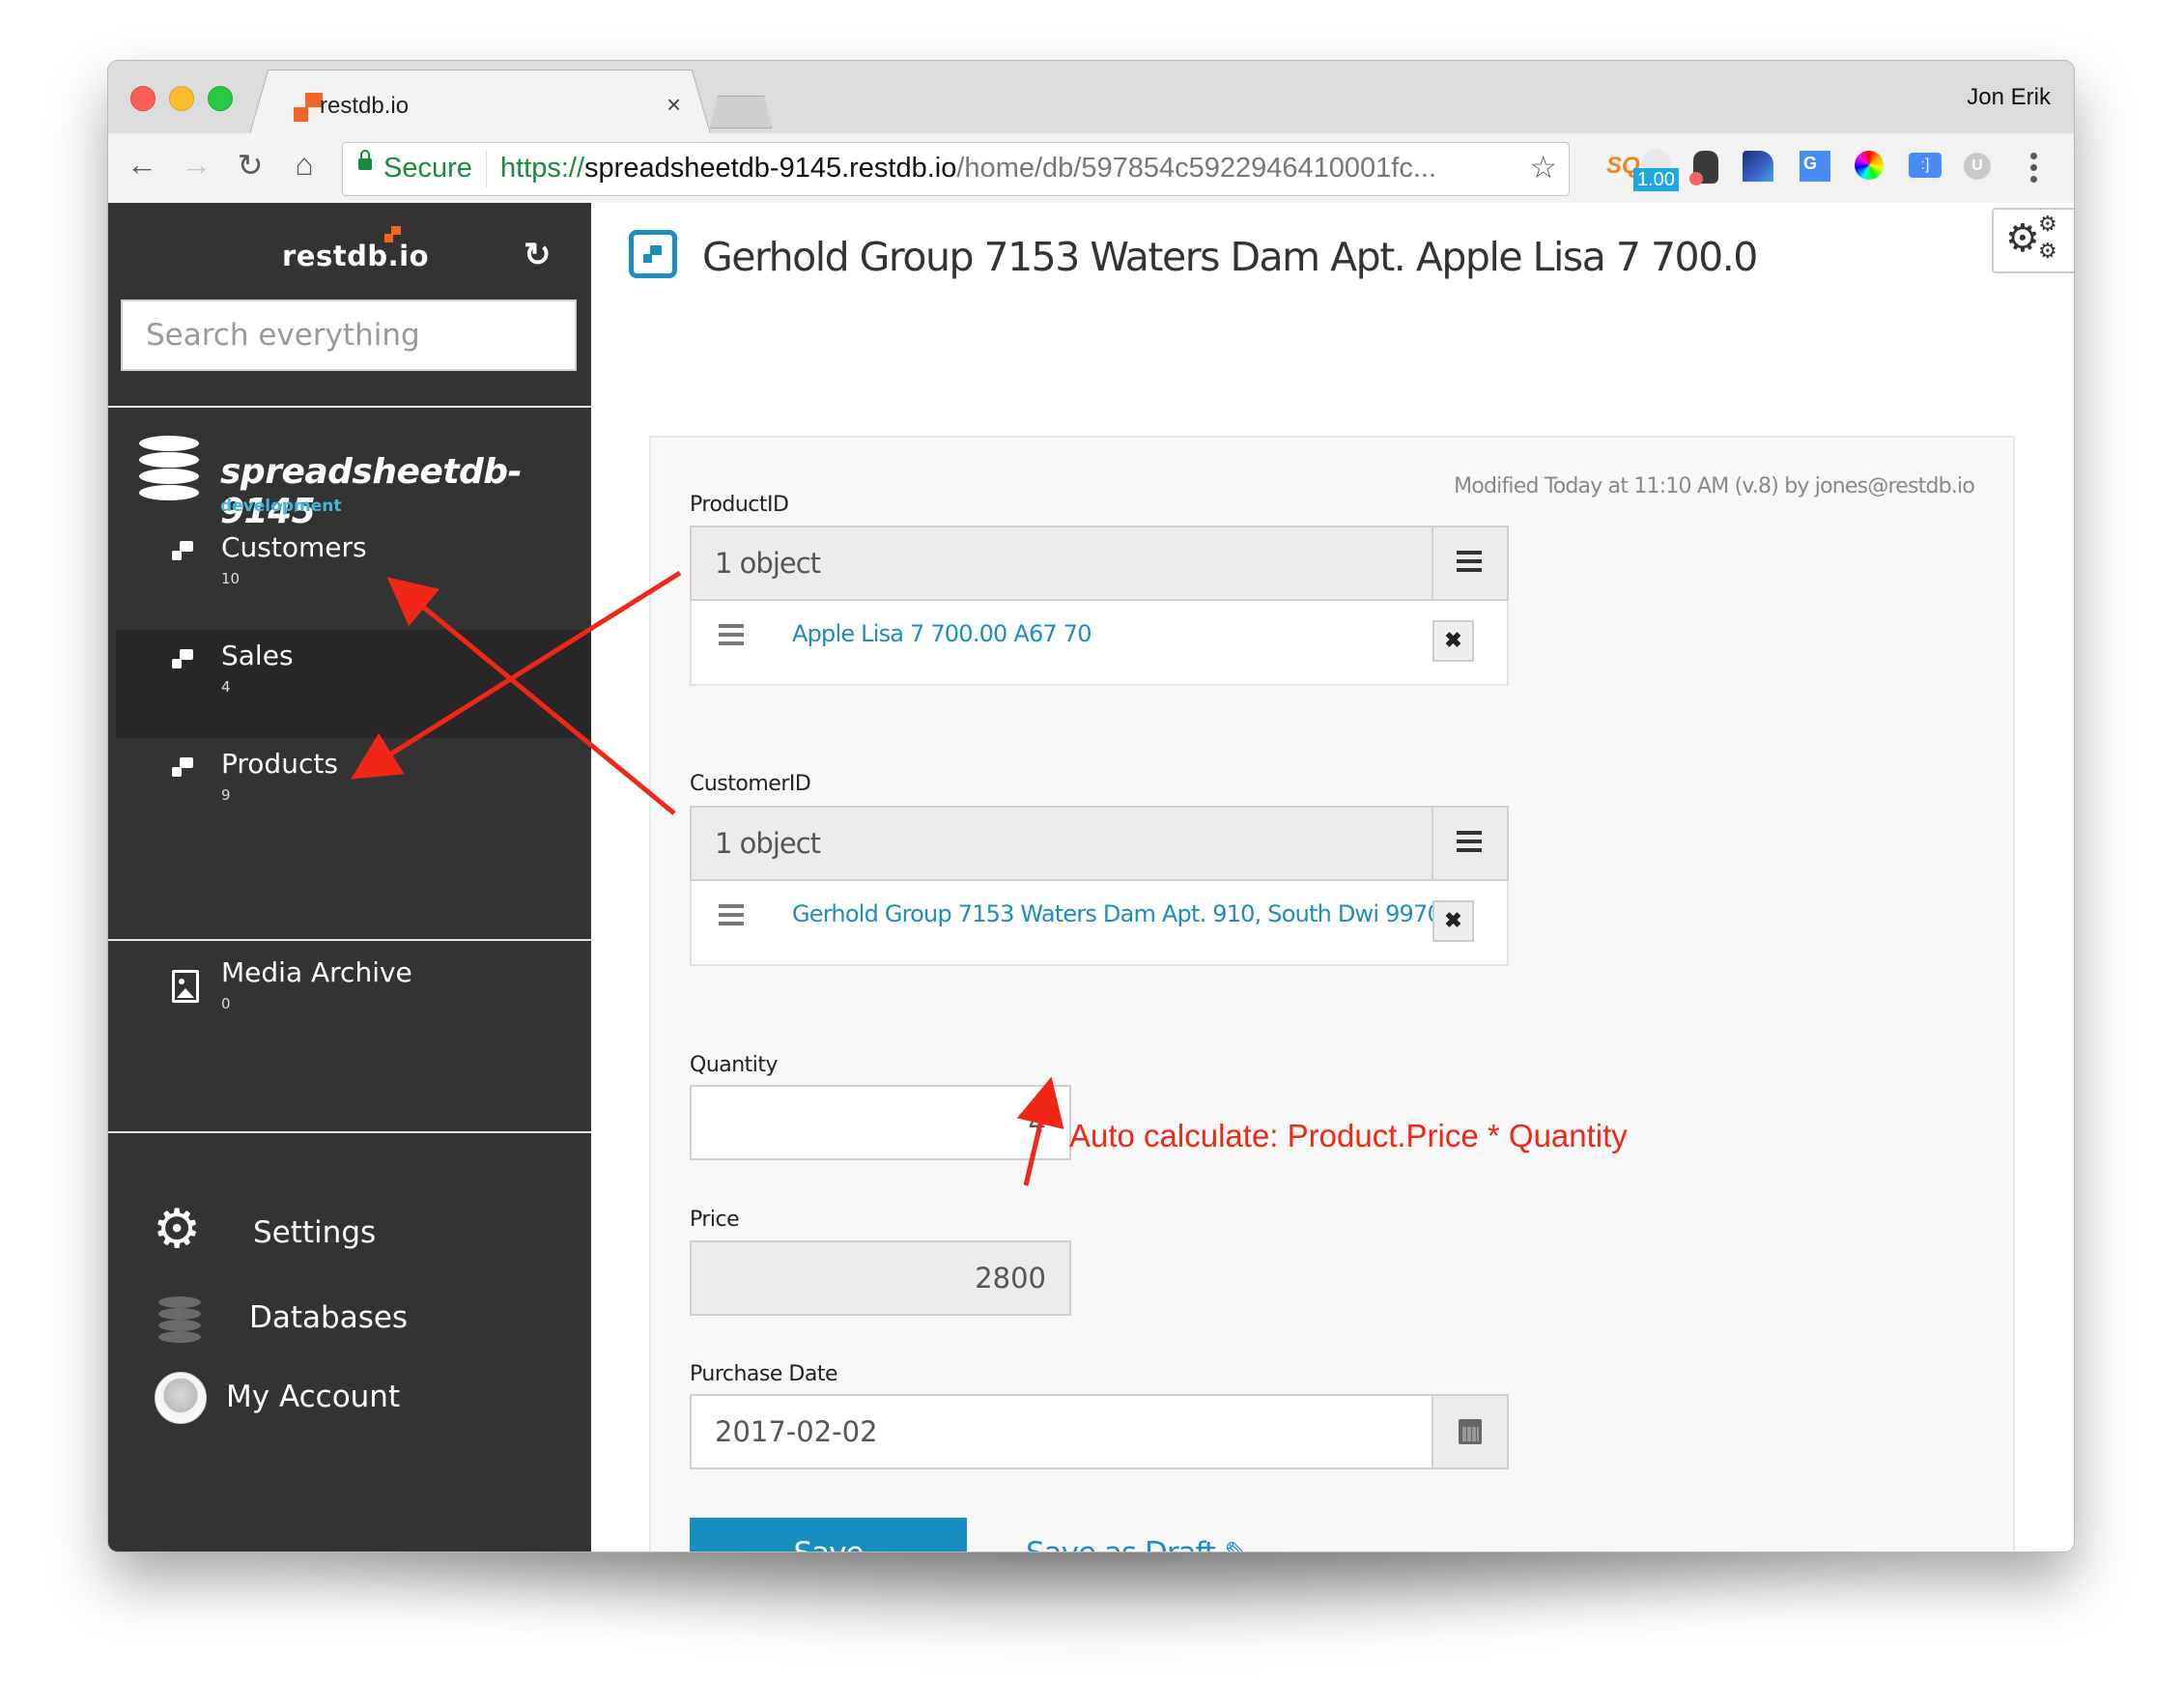 The width and height of the screenshot is (2183, 1708). What do you see at coordinates (2009, 98) in the screenshot?
I see `profile-name: Jon Erik` at bounding box center [2009, 98].